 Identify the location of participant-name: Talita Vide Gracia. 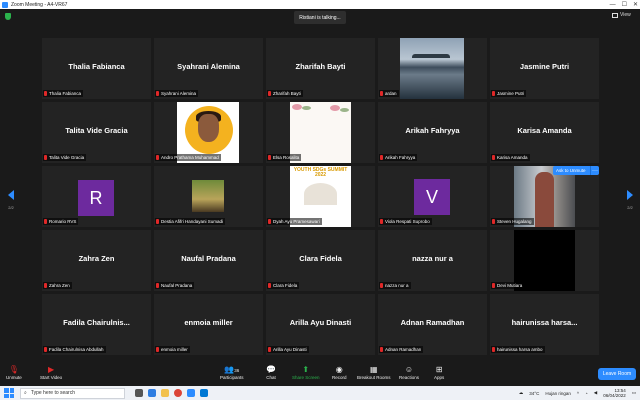
(96, 130).